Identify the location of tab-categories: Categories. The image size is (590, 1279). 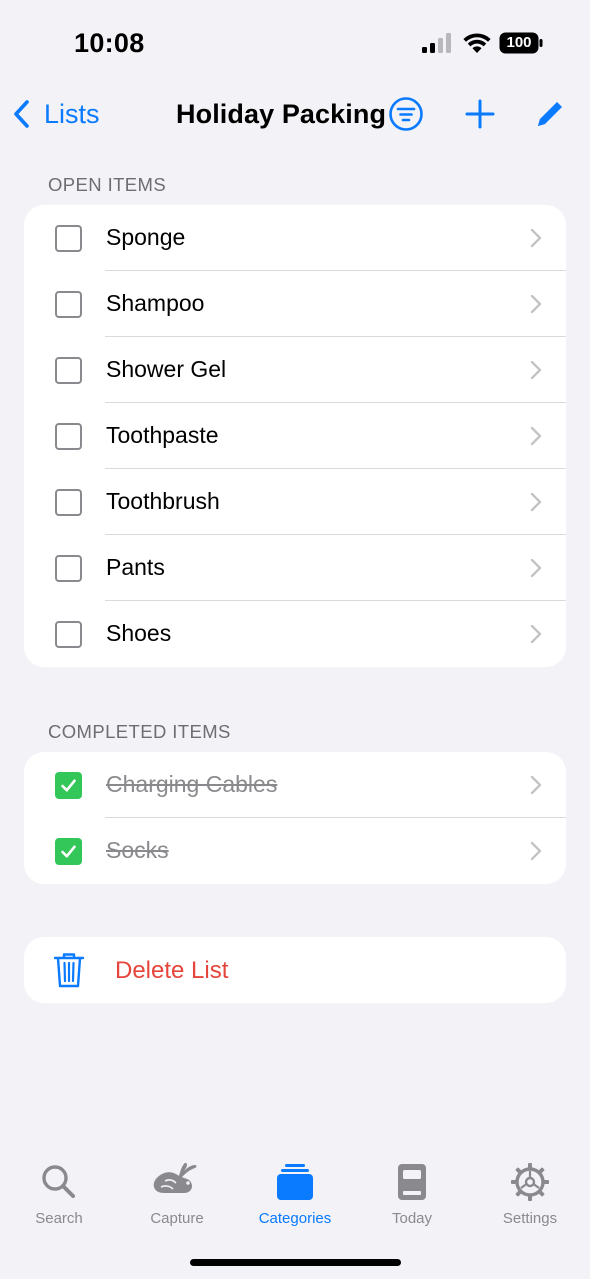
(295, 1202).